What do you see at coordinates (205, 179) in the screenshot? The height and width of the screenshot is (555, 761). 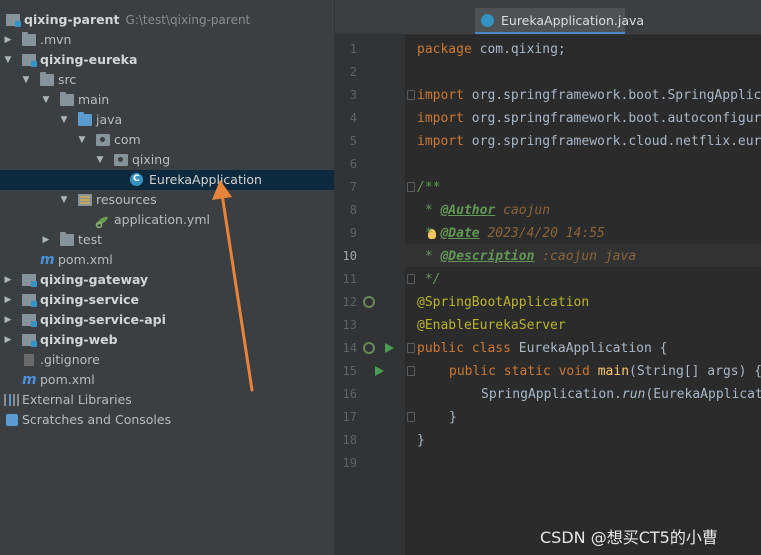 I see `tree-item-label: EurekaApplication` at bounding box center [205, 179].